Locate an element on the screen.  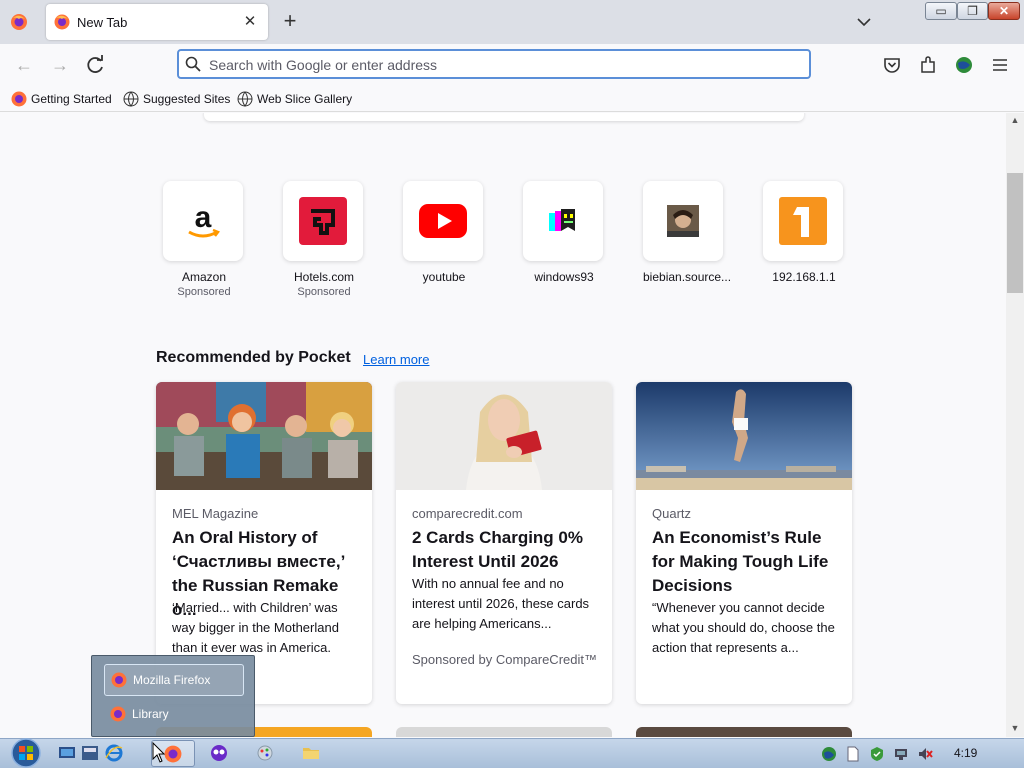
jump-list-item-library: Library is located at coordinates (174, 714).